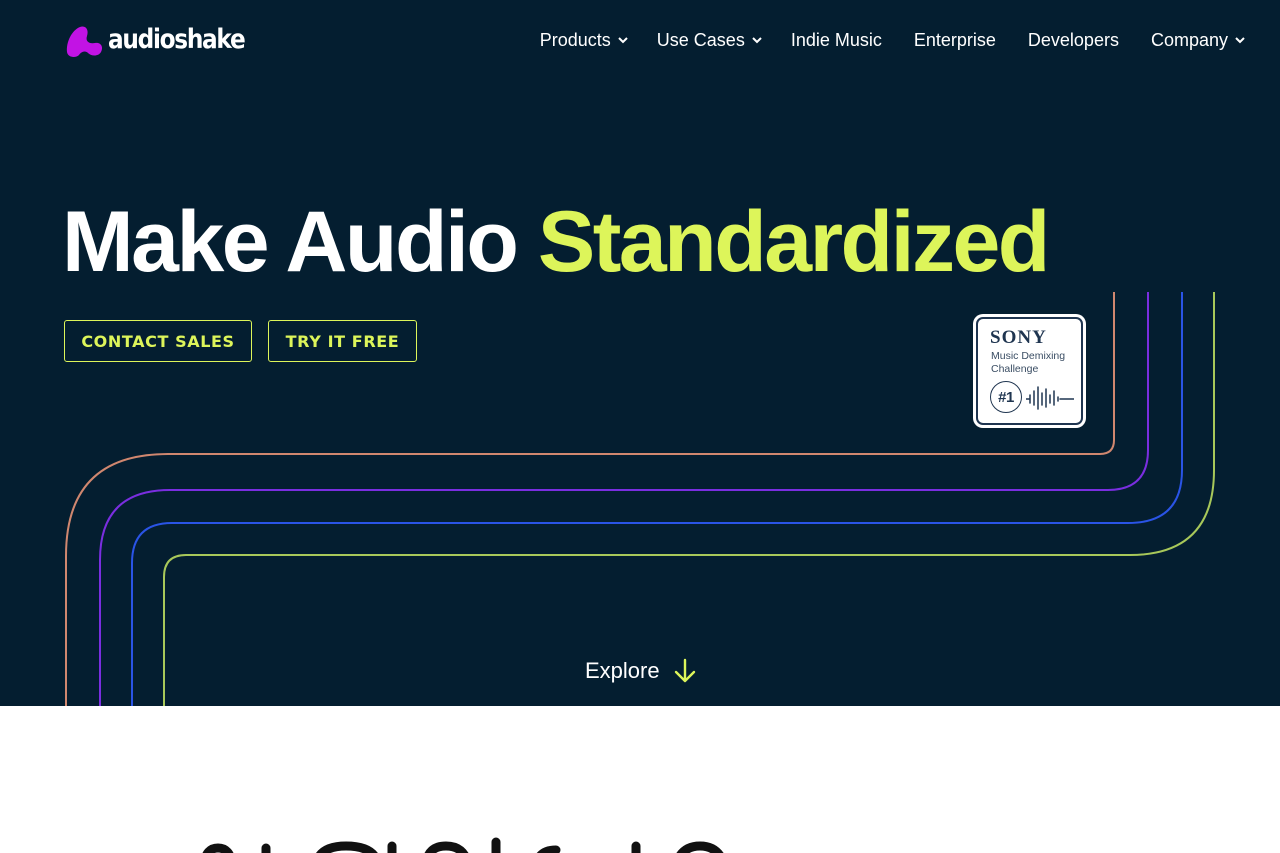 This screenshot has height=853, width=1280. I want to click on contact-sales-button: CONTACT SALES, so click(158, 341).